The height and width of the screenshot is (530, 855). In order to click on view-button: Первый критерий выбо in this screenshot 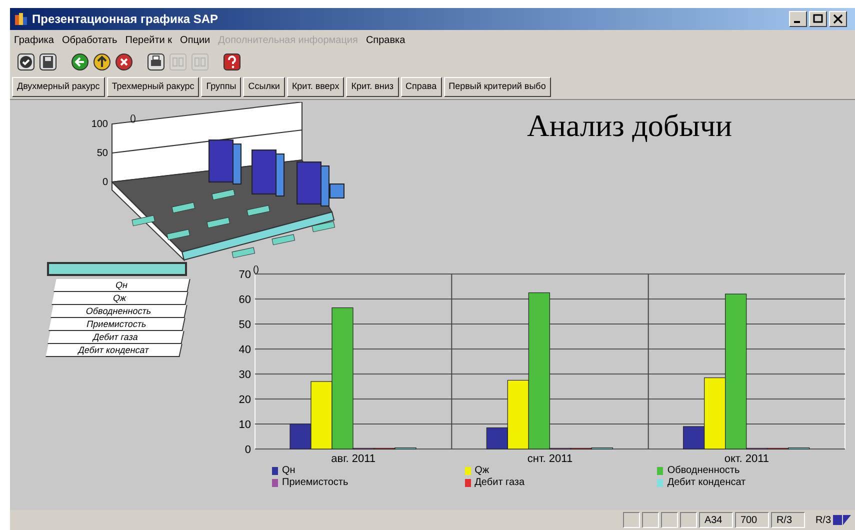, I will do `click(497, 86)`.